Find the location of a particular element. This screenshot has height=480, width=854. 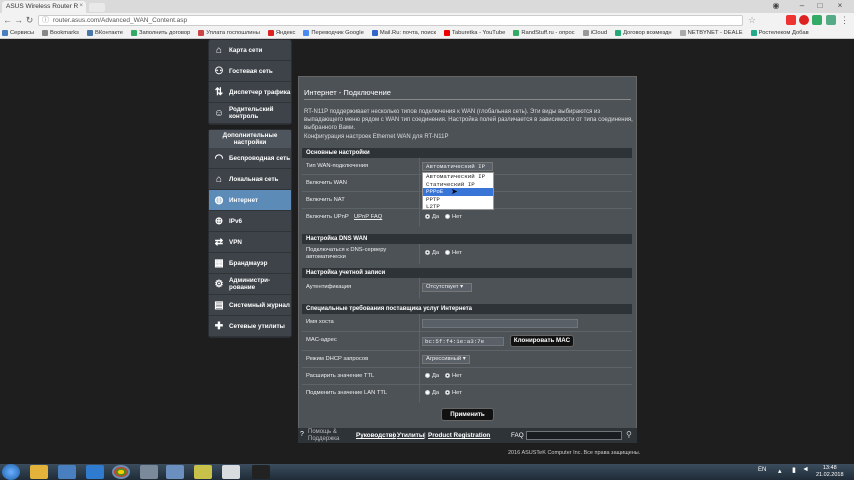

title-divider is located at coordinates (467, 99).